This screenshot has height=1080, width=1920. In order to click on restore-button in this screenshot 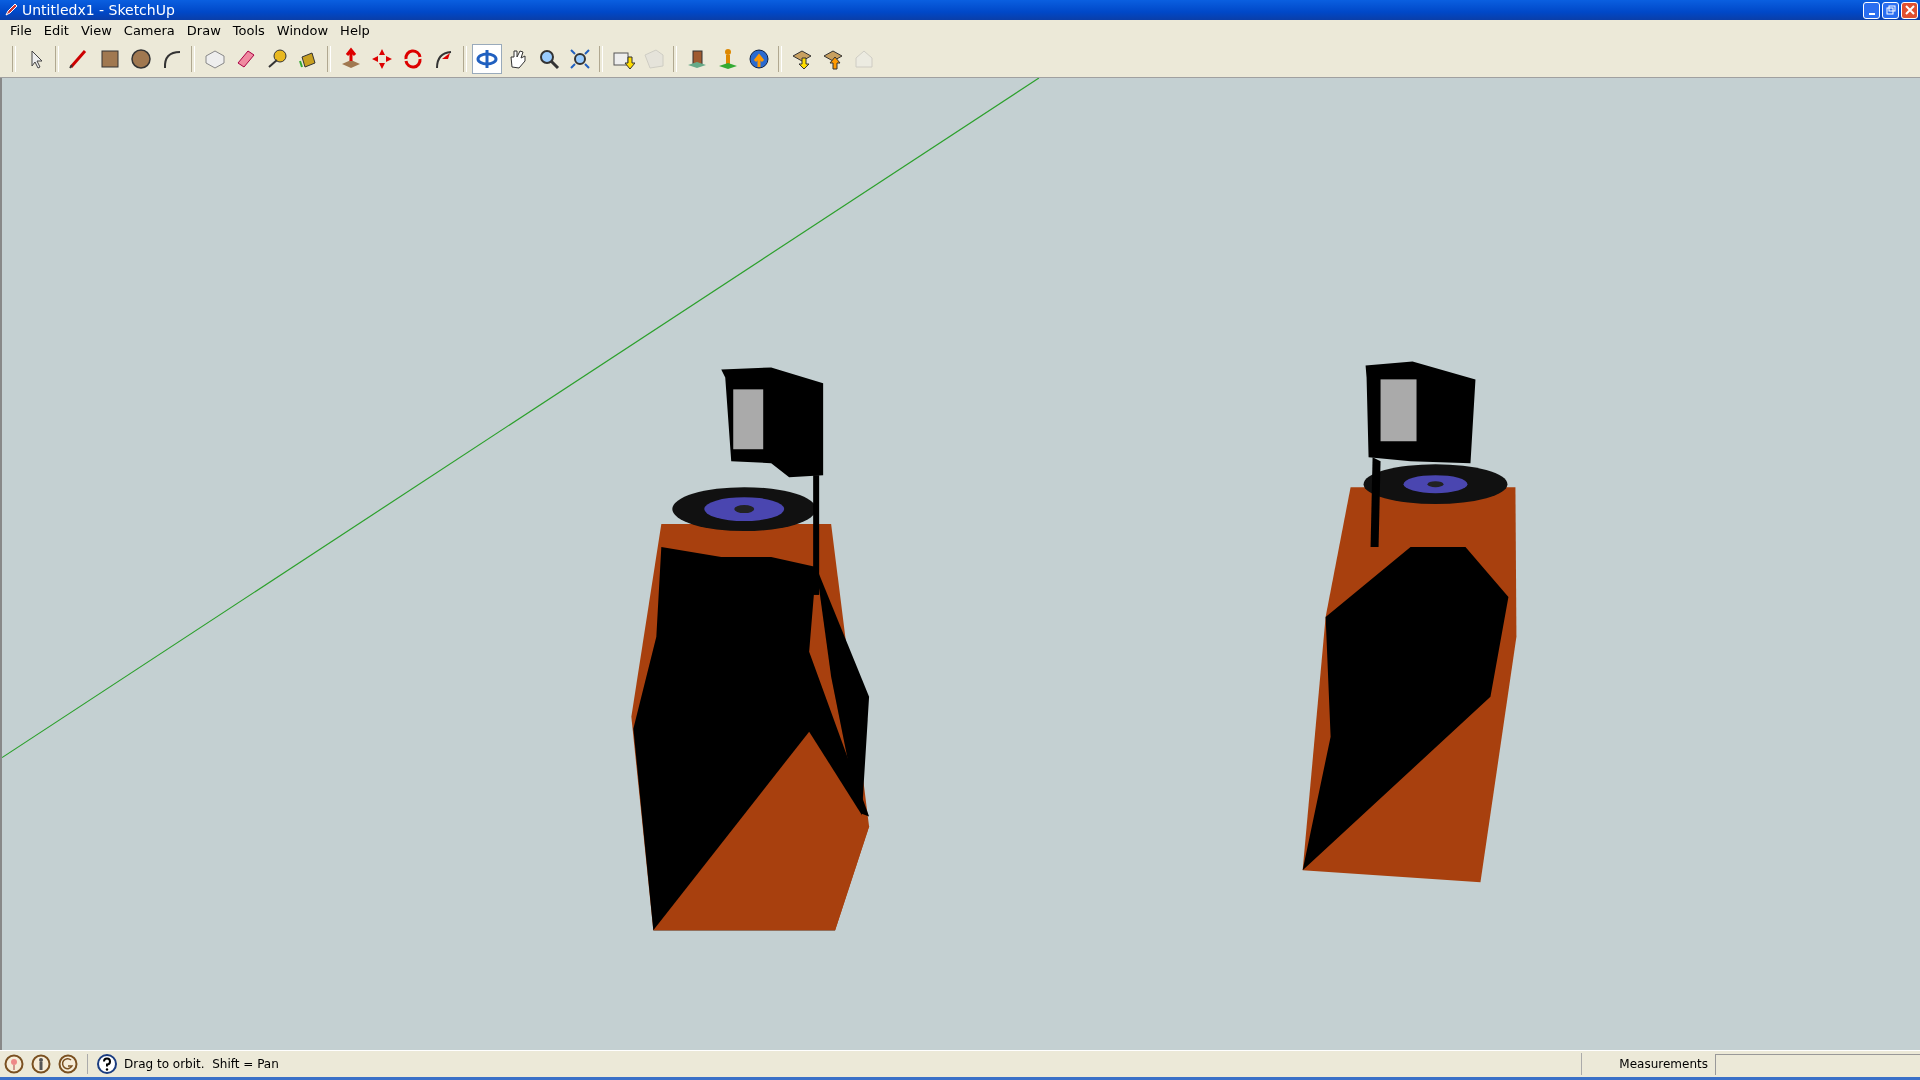, I will do `click(1890, 10)`.